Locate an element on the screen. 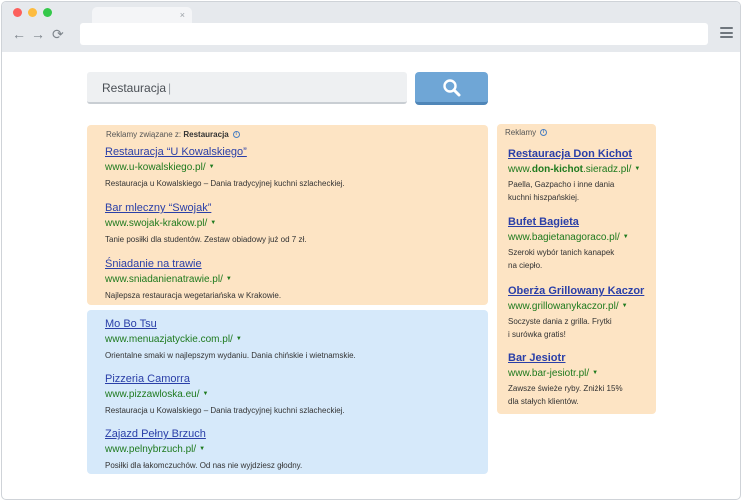 This screenshot has width=742, height=501. side-ad-url: www.bagietanagoraco.pl/▼ is located at coordinates (568, 237).